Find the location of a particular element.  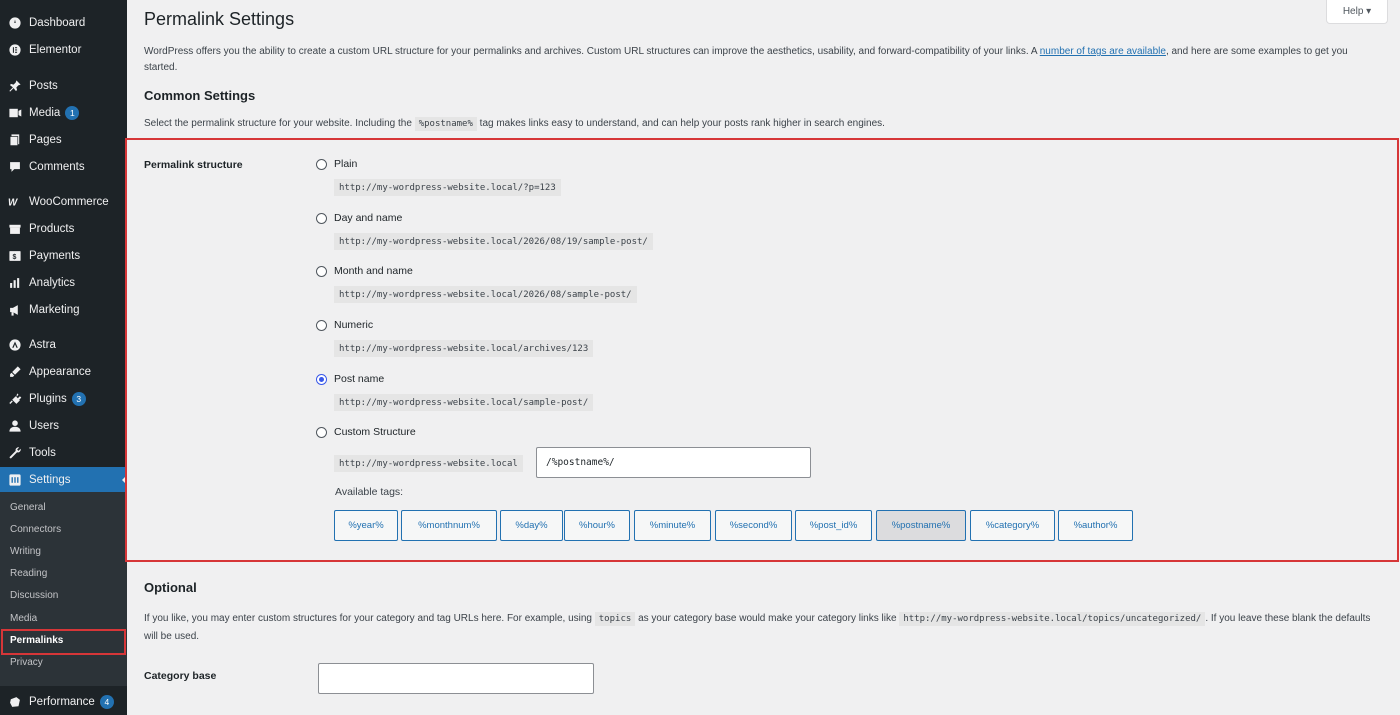

permalink-example-url: http://my-wordpress-website.local/?p=123 is located at coordinates (447, 187).